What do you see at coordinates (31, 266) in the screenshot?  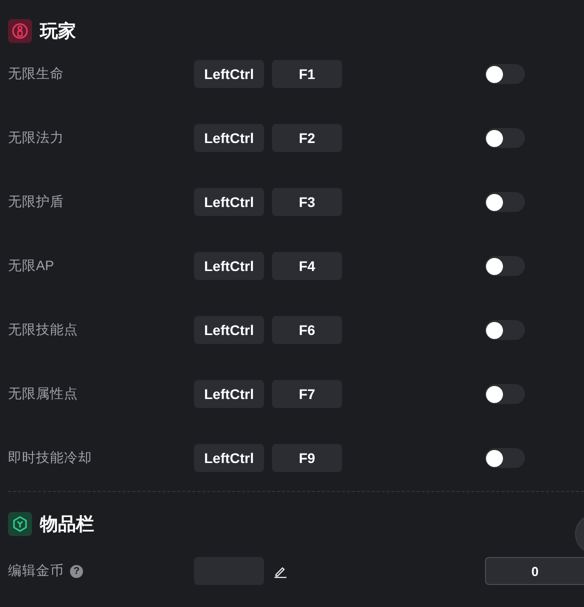 I see `row-label: 无限AP` at bounding box center [31, 266].